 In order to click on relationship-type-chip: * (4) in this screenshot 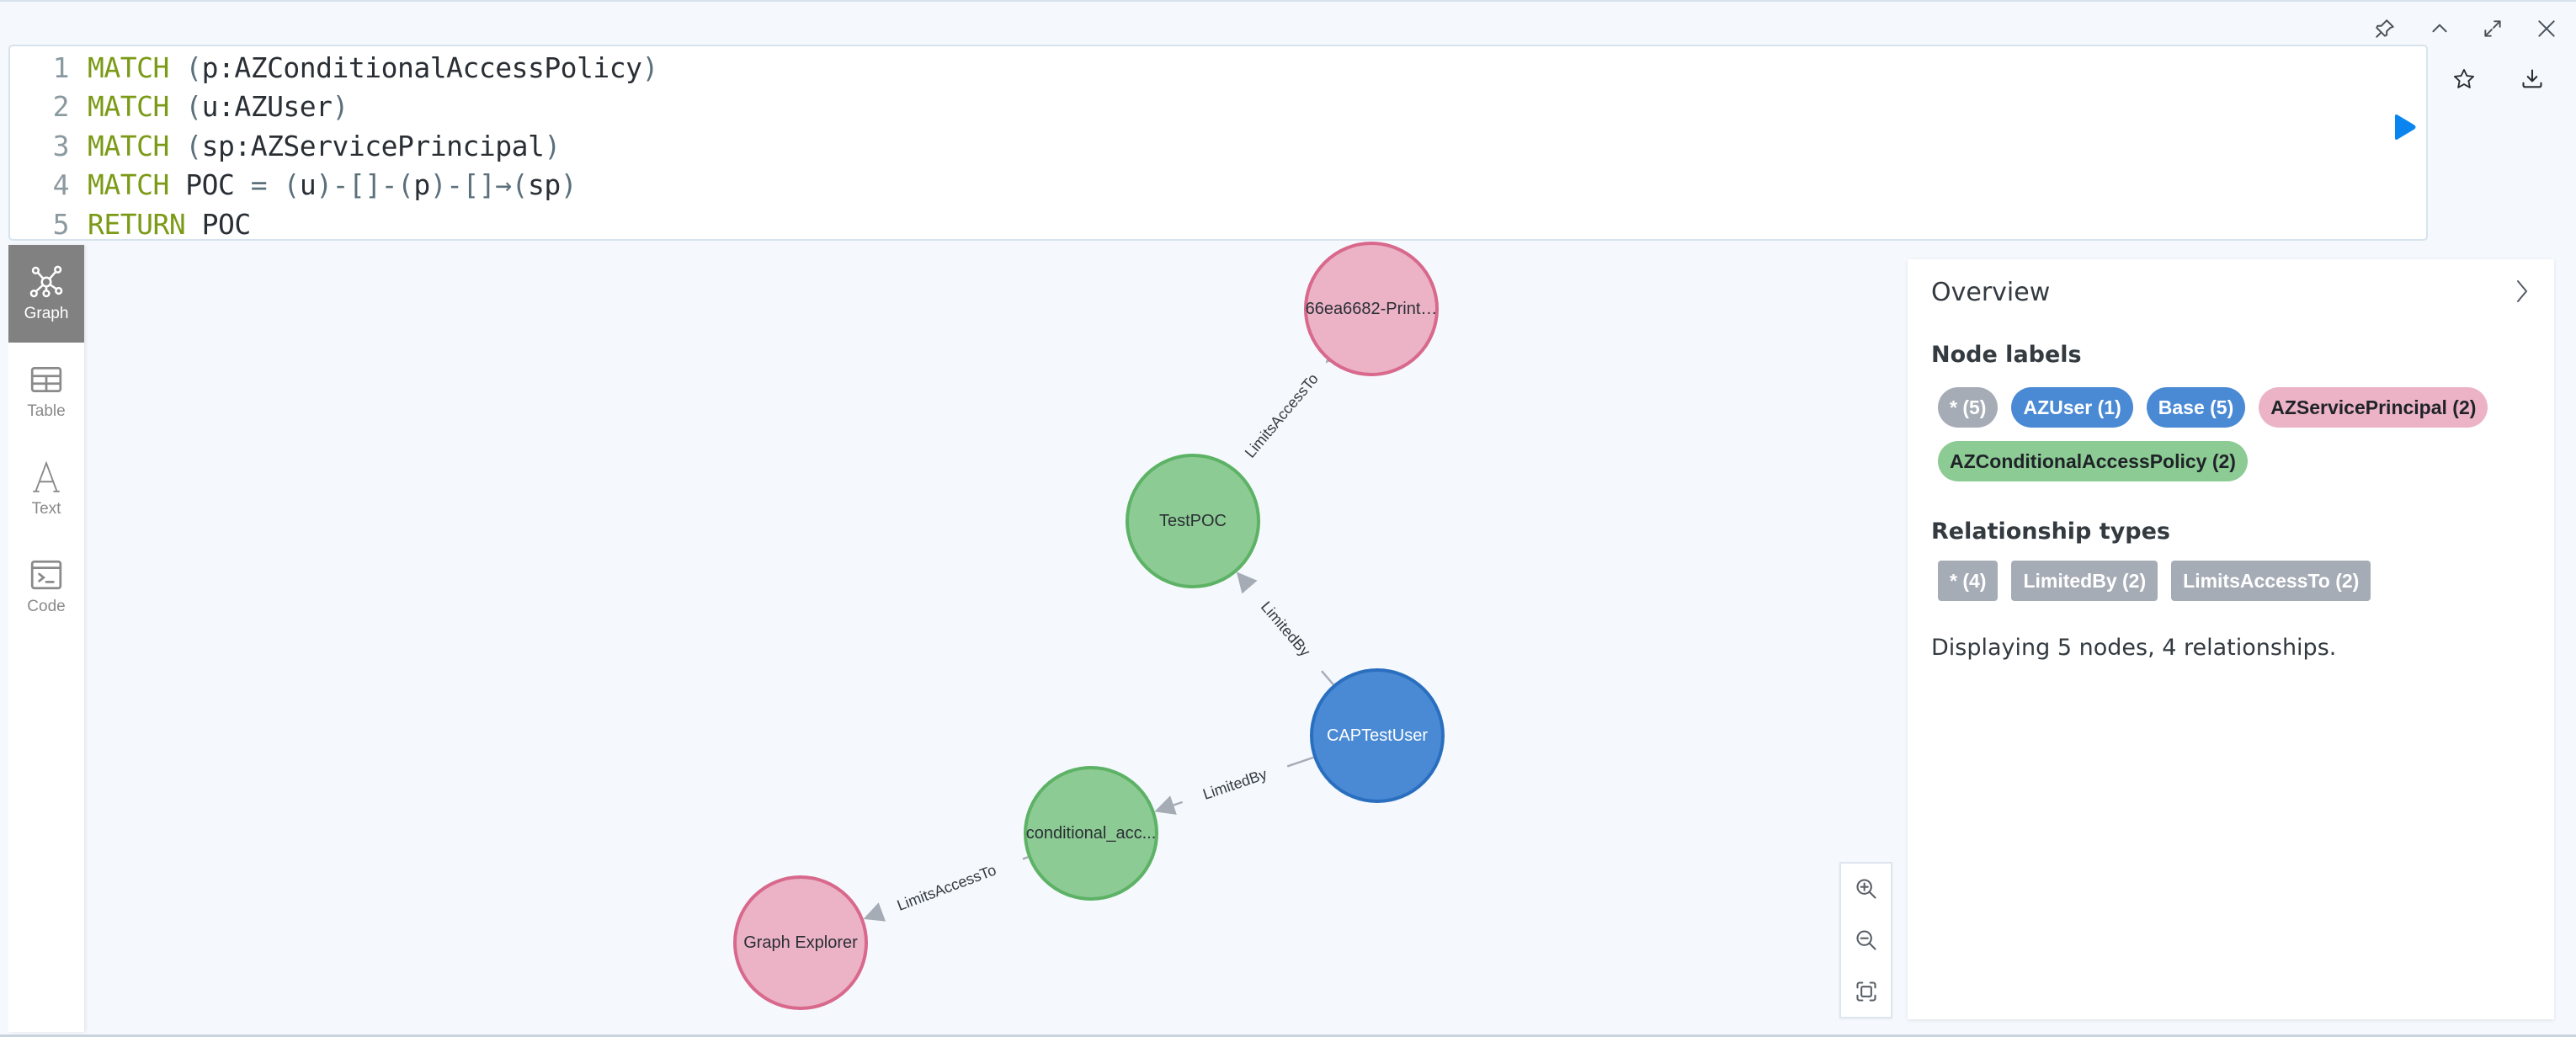, I will do `click(1969, 581)`.